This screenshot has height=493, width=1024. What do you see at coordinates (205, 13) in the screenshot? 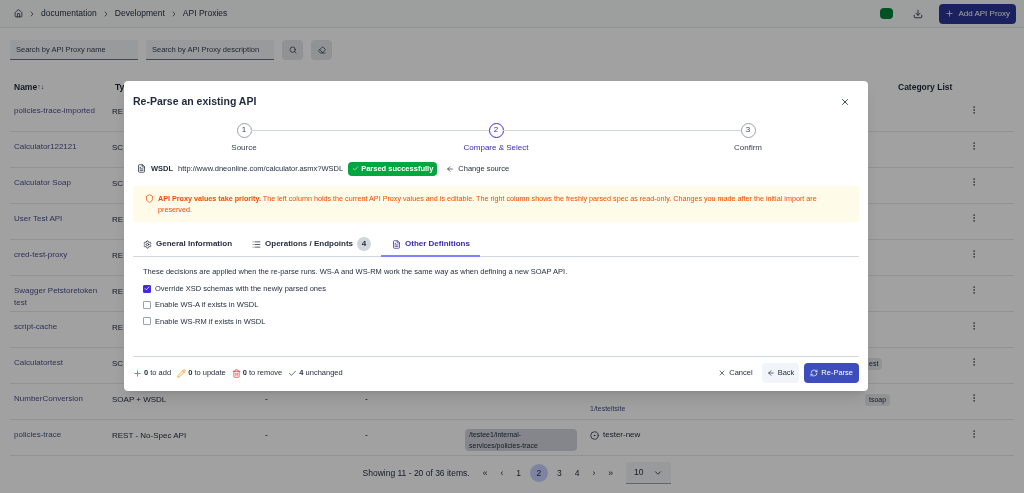
I see `breadcrumb-link: API Proxies` at bounding box center [205, 13].